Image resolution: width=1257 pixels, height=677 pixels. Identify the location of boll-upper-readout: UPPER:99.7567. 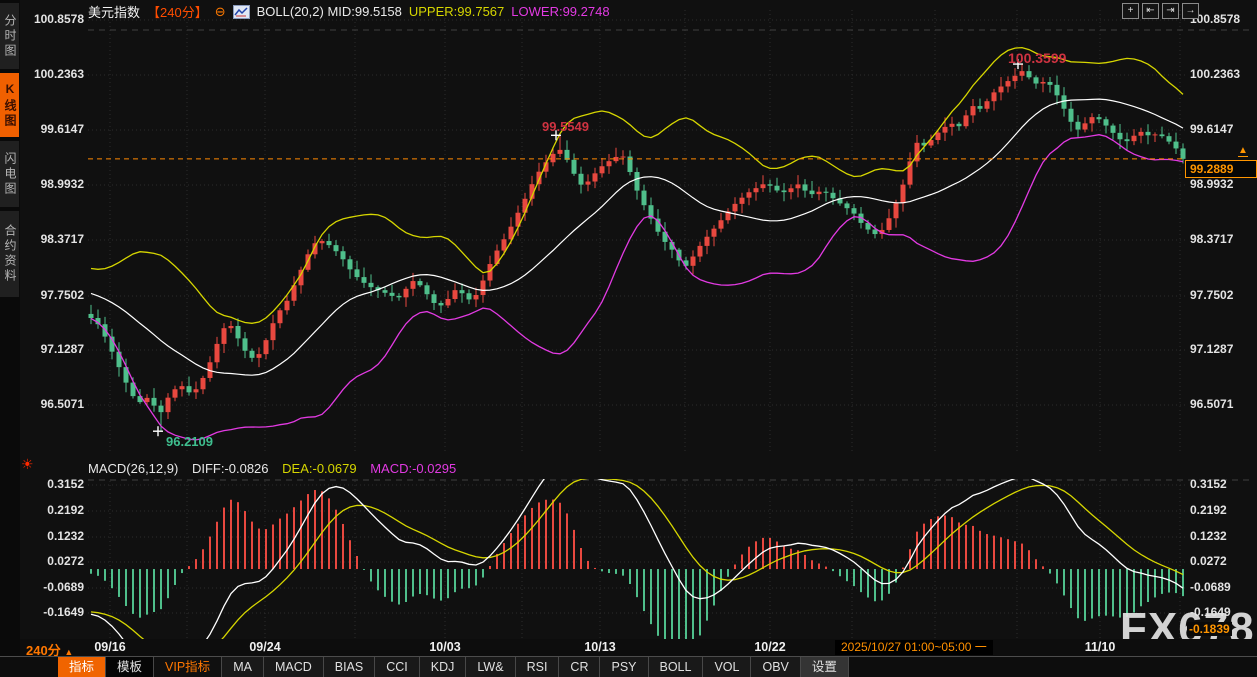
(456, 11).